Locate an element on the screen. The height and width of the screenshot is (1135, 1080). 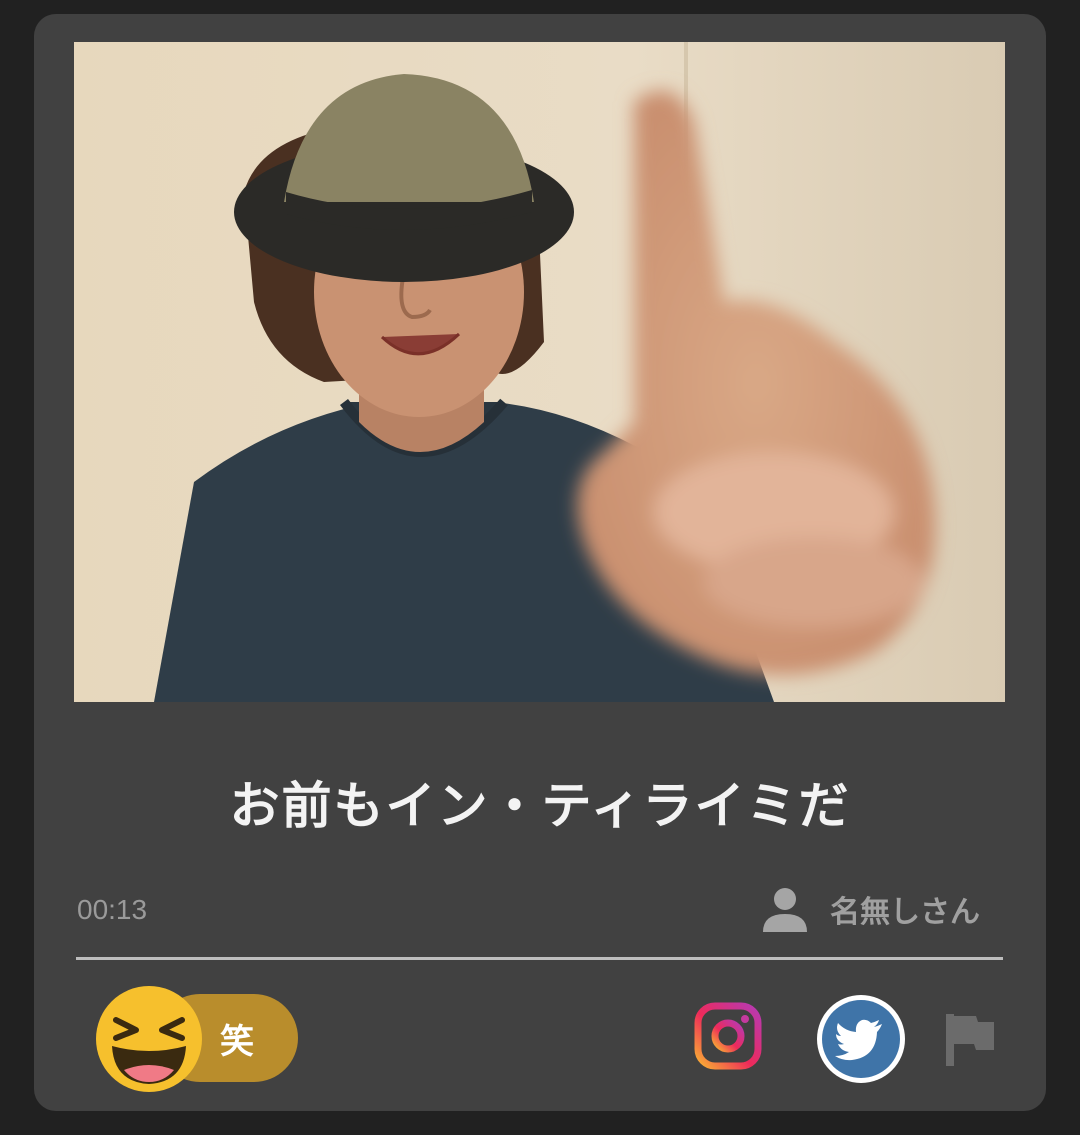
post-time: 00:13 is located at coordinates (112, 909).